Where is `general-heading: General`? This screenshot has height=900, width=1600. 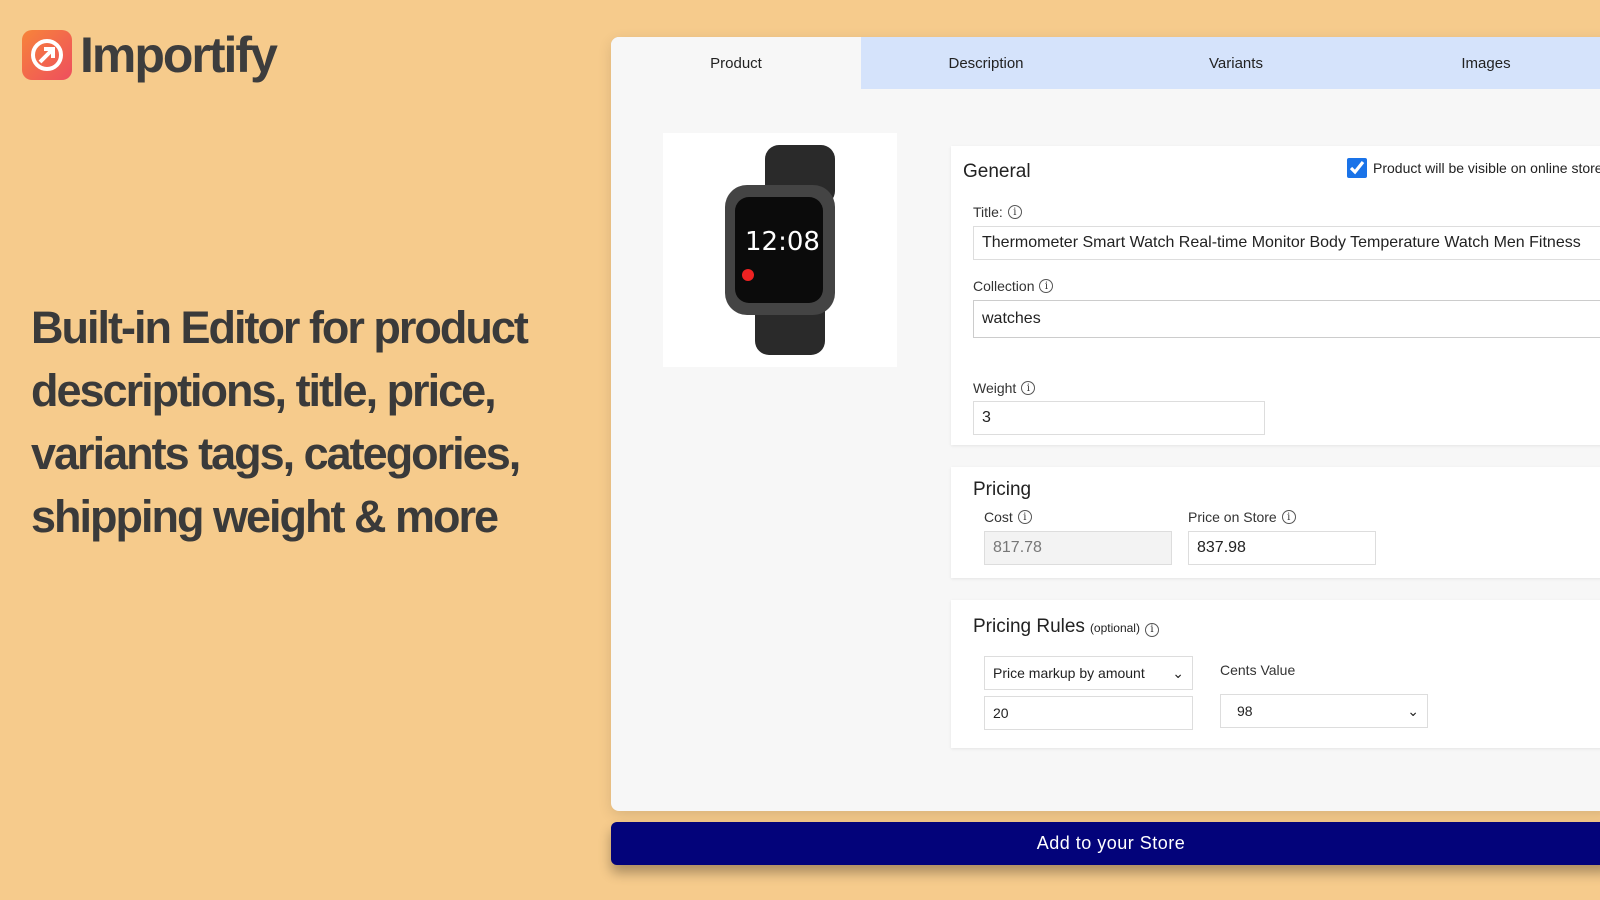
general-heading: General is located at coordinates (997, 171).